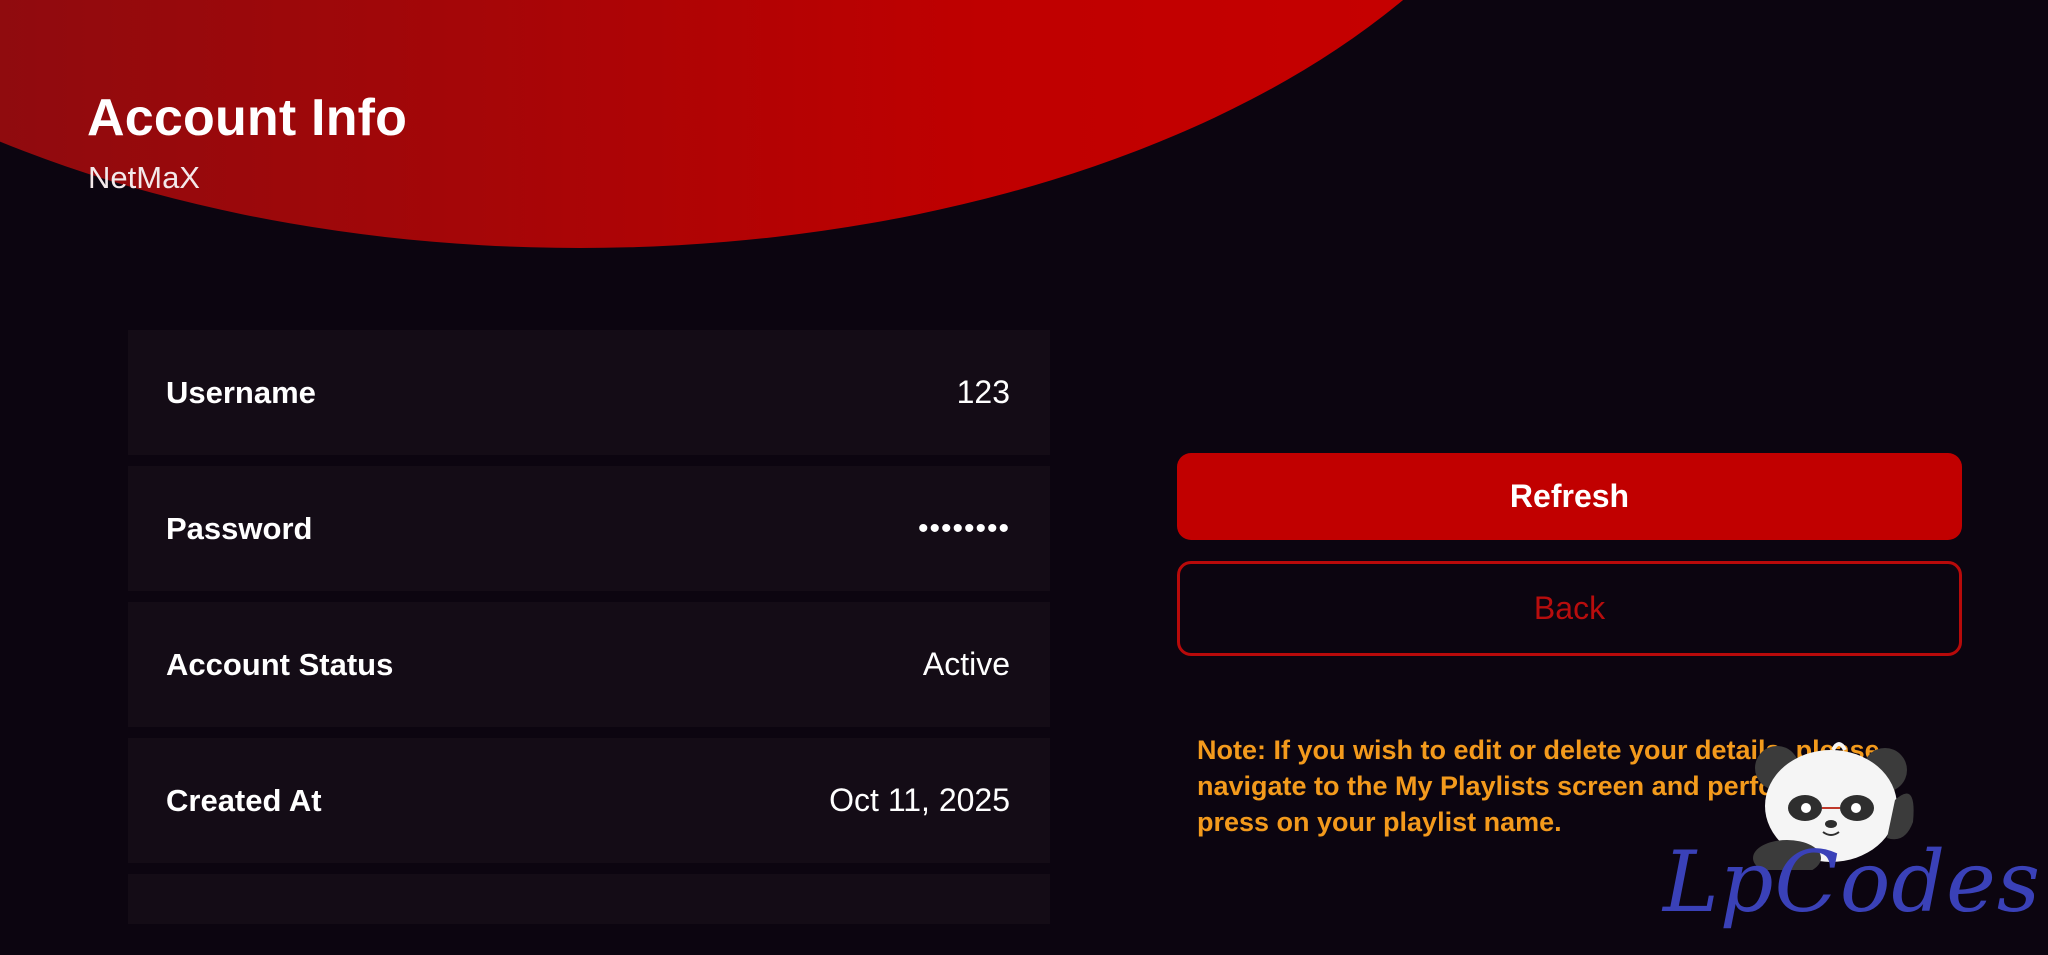  Describe the element at coordinates (966, 664) in the screenshot. I see `account-status-value: Active` at that location.